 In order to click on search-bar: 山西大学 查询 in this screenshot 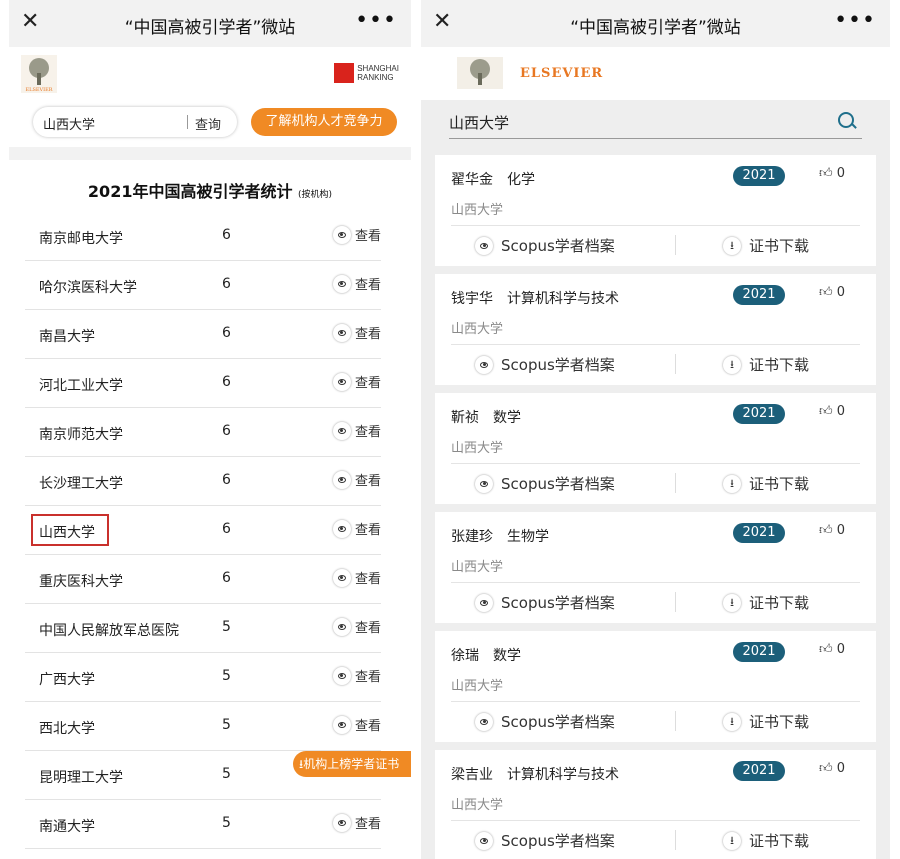, I will do `click(135, 122)`.